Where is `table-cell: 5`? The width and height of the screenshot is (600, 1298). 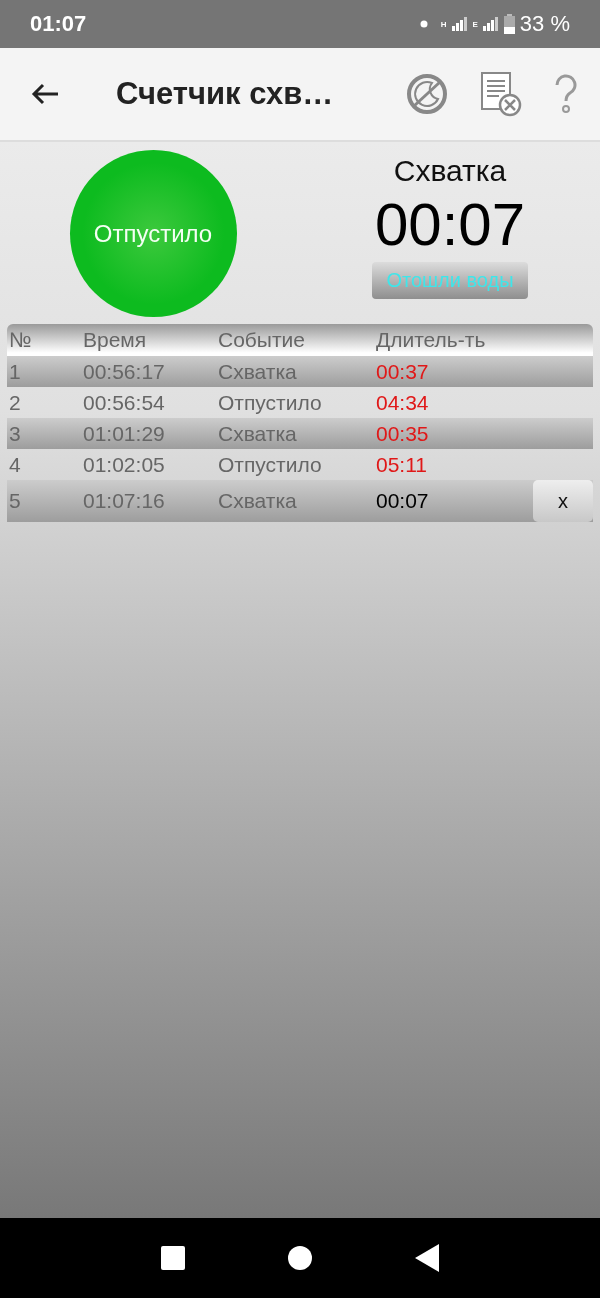
table-cell: 5 is located at coordinates (44, 501).